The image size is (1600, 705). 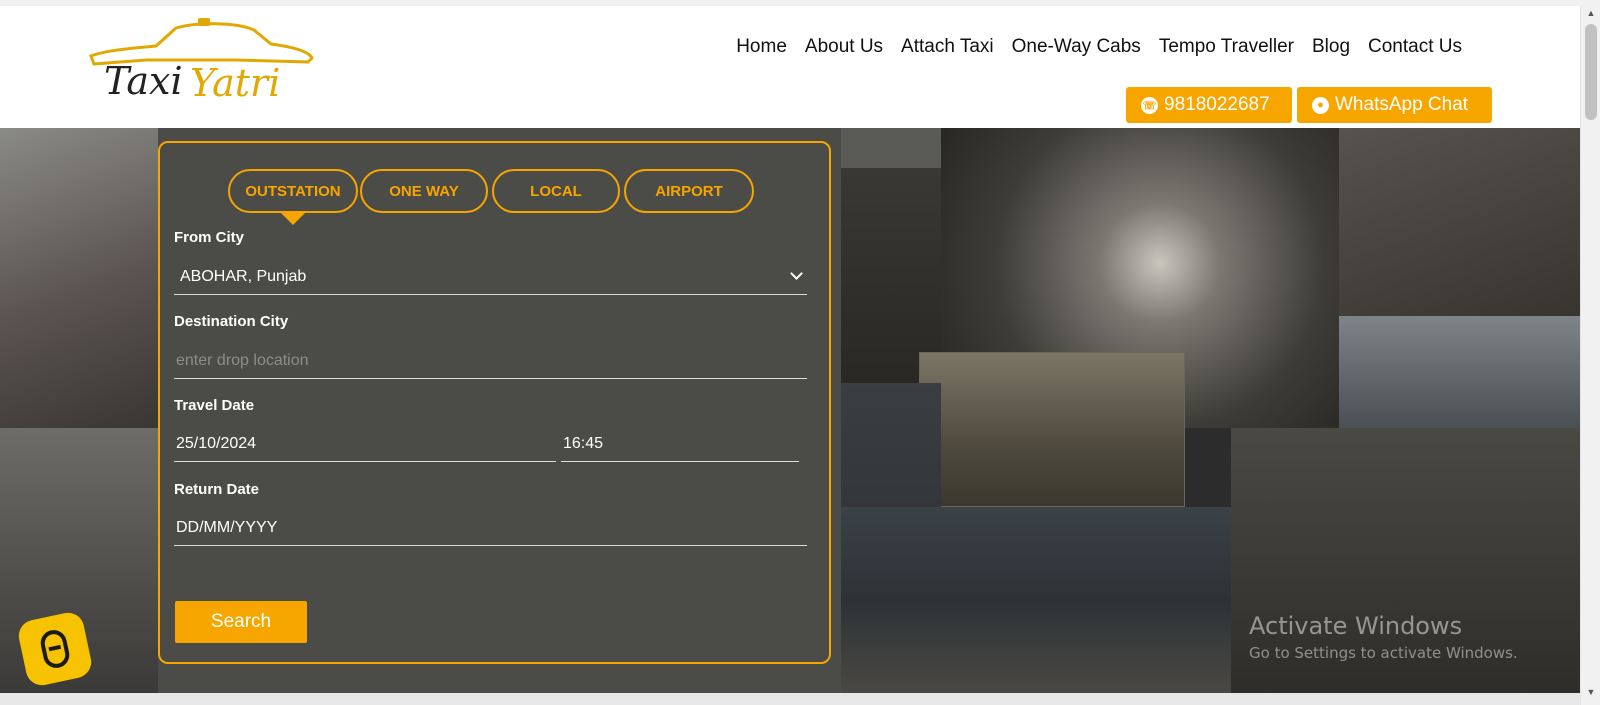 What do you see at coordinates (891, 148) in the screenshot?
I see `hero-photo-top-strip` at bounding box center [891, 148].